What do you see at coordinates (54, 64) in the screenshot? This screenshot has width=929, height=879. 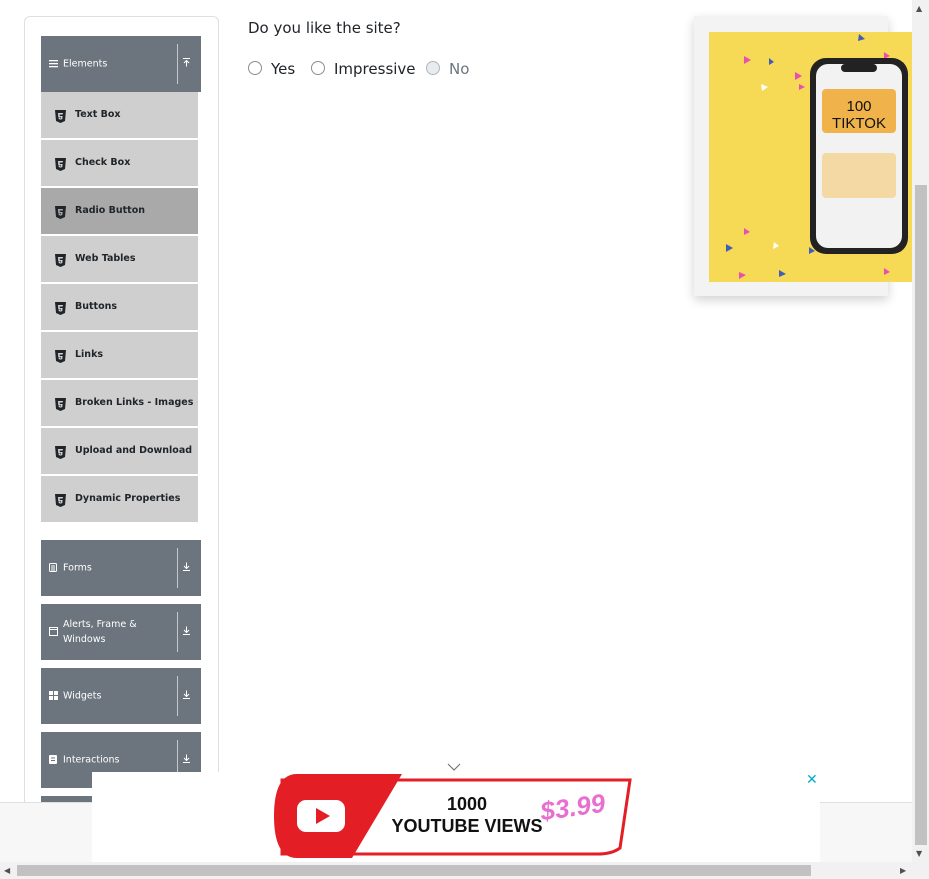 I see `hamburger-icon` at bounding box center [54, 64].